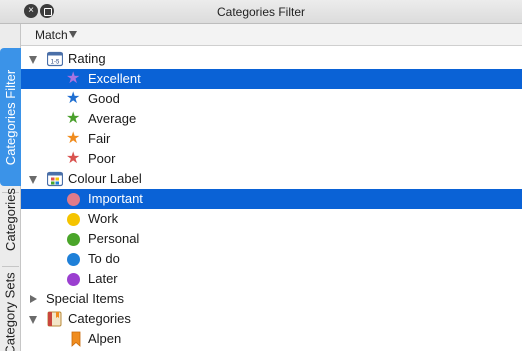  Describe the element at coordinates (271, 99) in the screenshot. I see `tree-item-good: ★ Good` at that location.